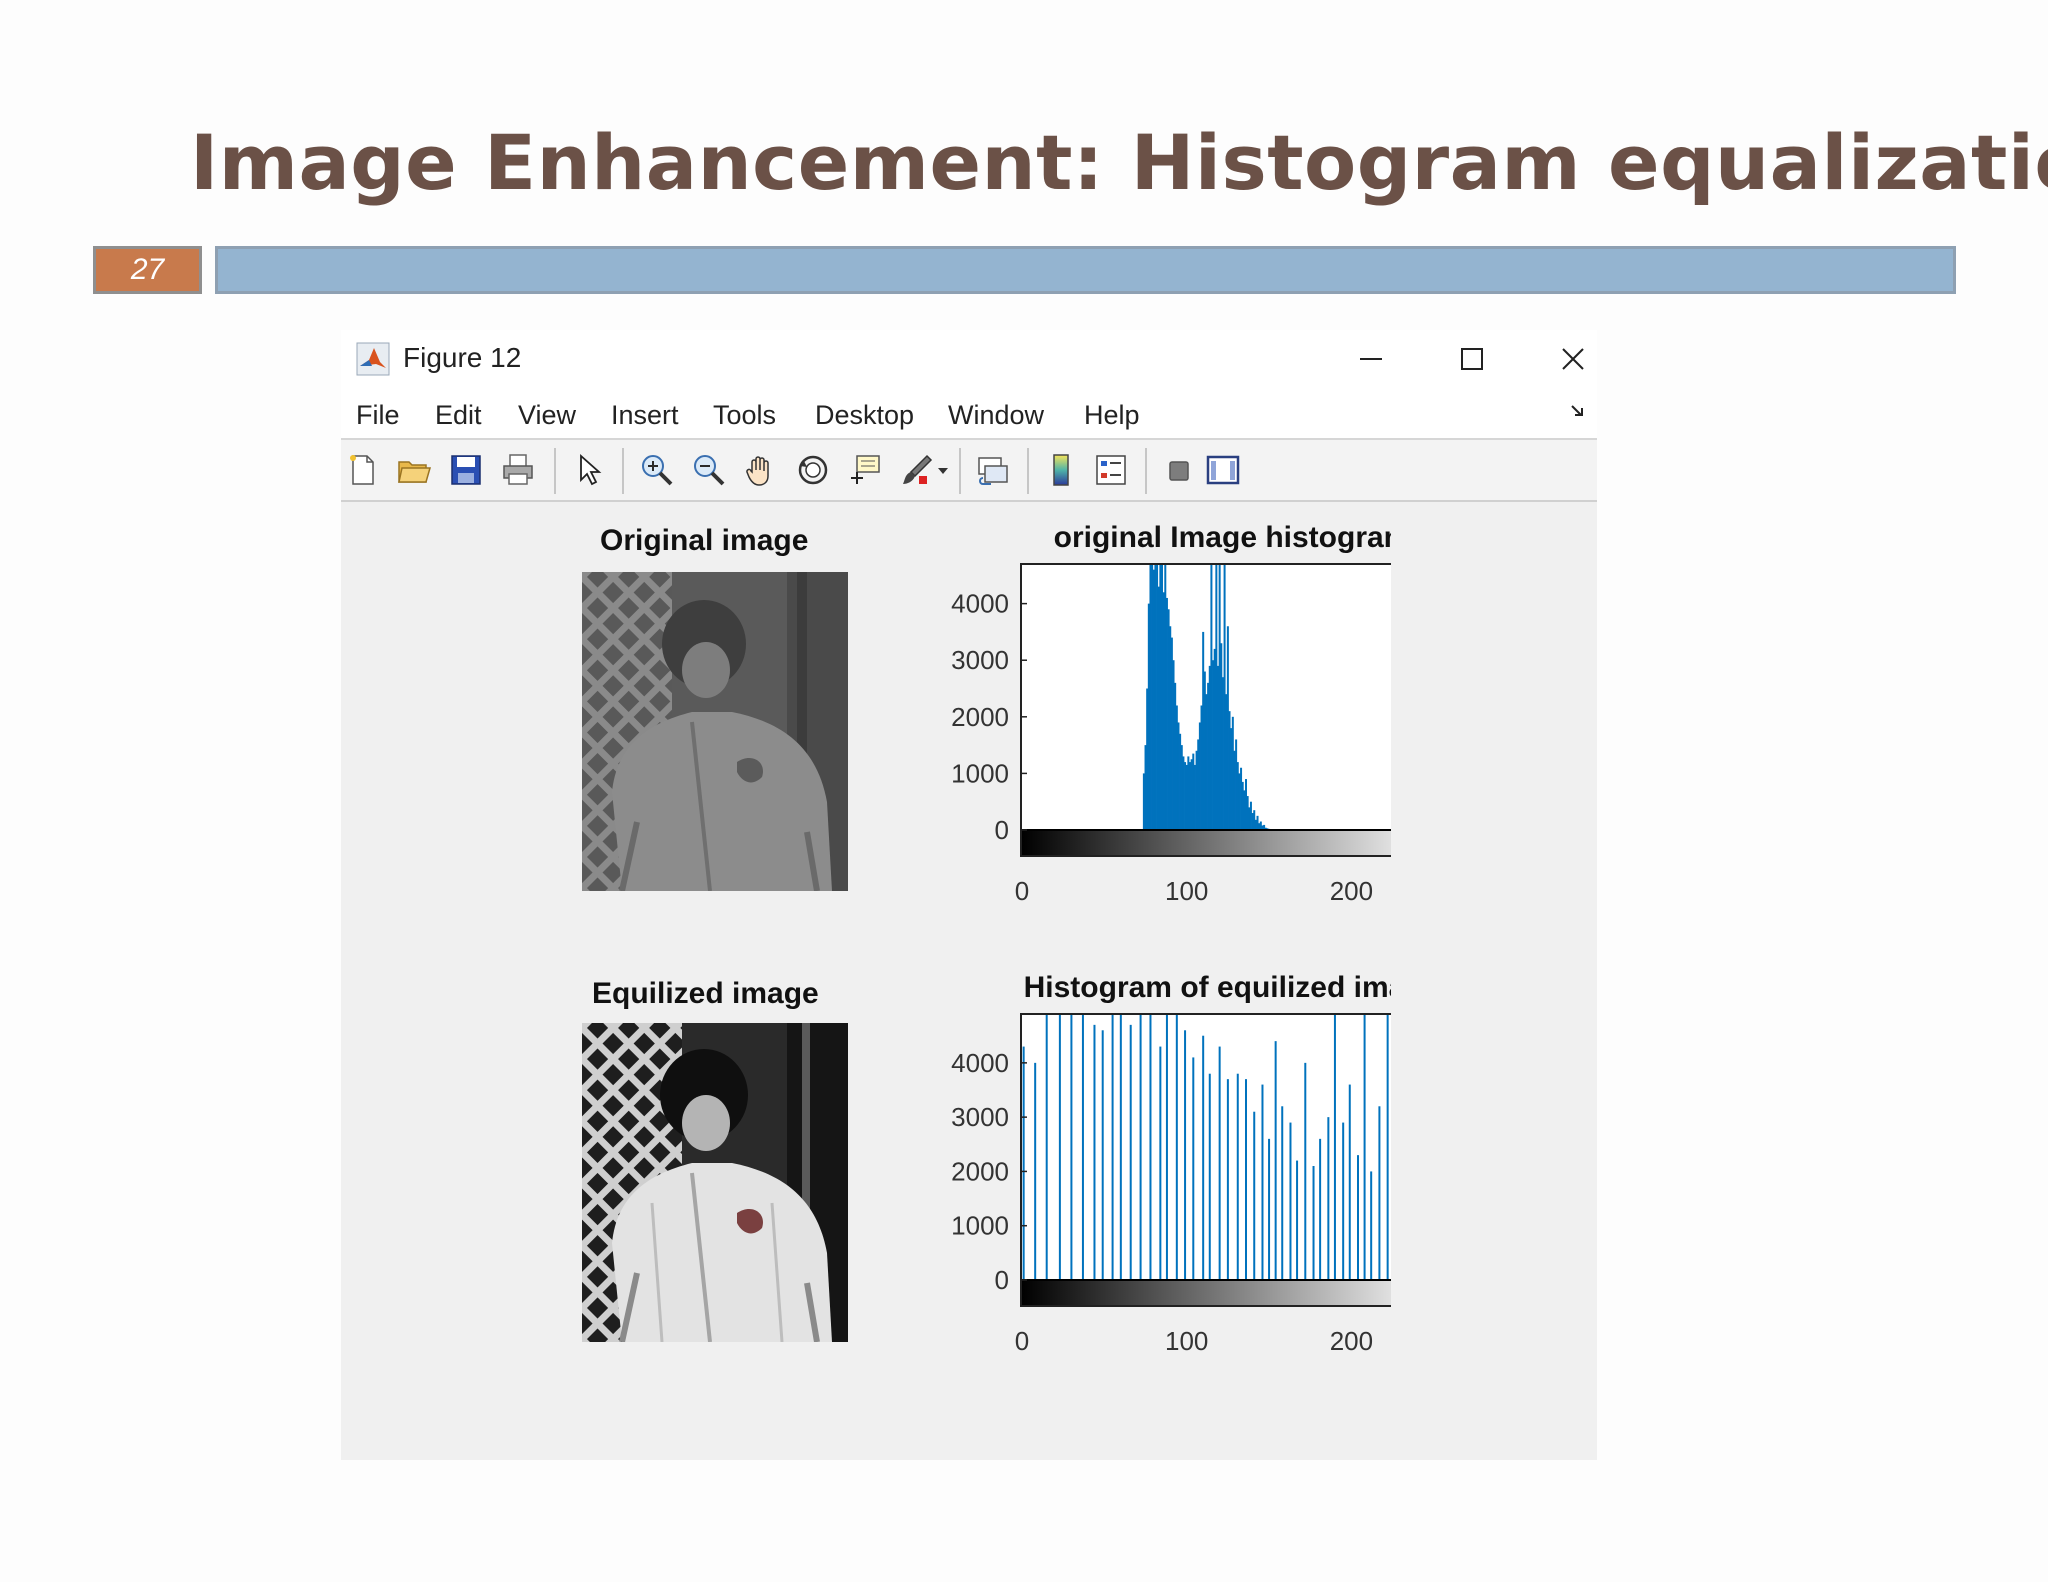 The height and width of the screenshot is (1582, 2048). Describe the element at coordinates (378, 415) in the screenshot. I see `menu-file: File` at that location.